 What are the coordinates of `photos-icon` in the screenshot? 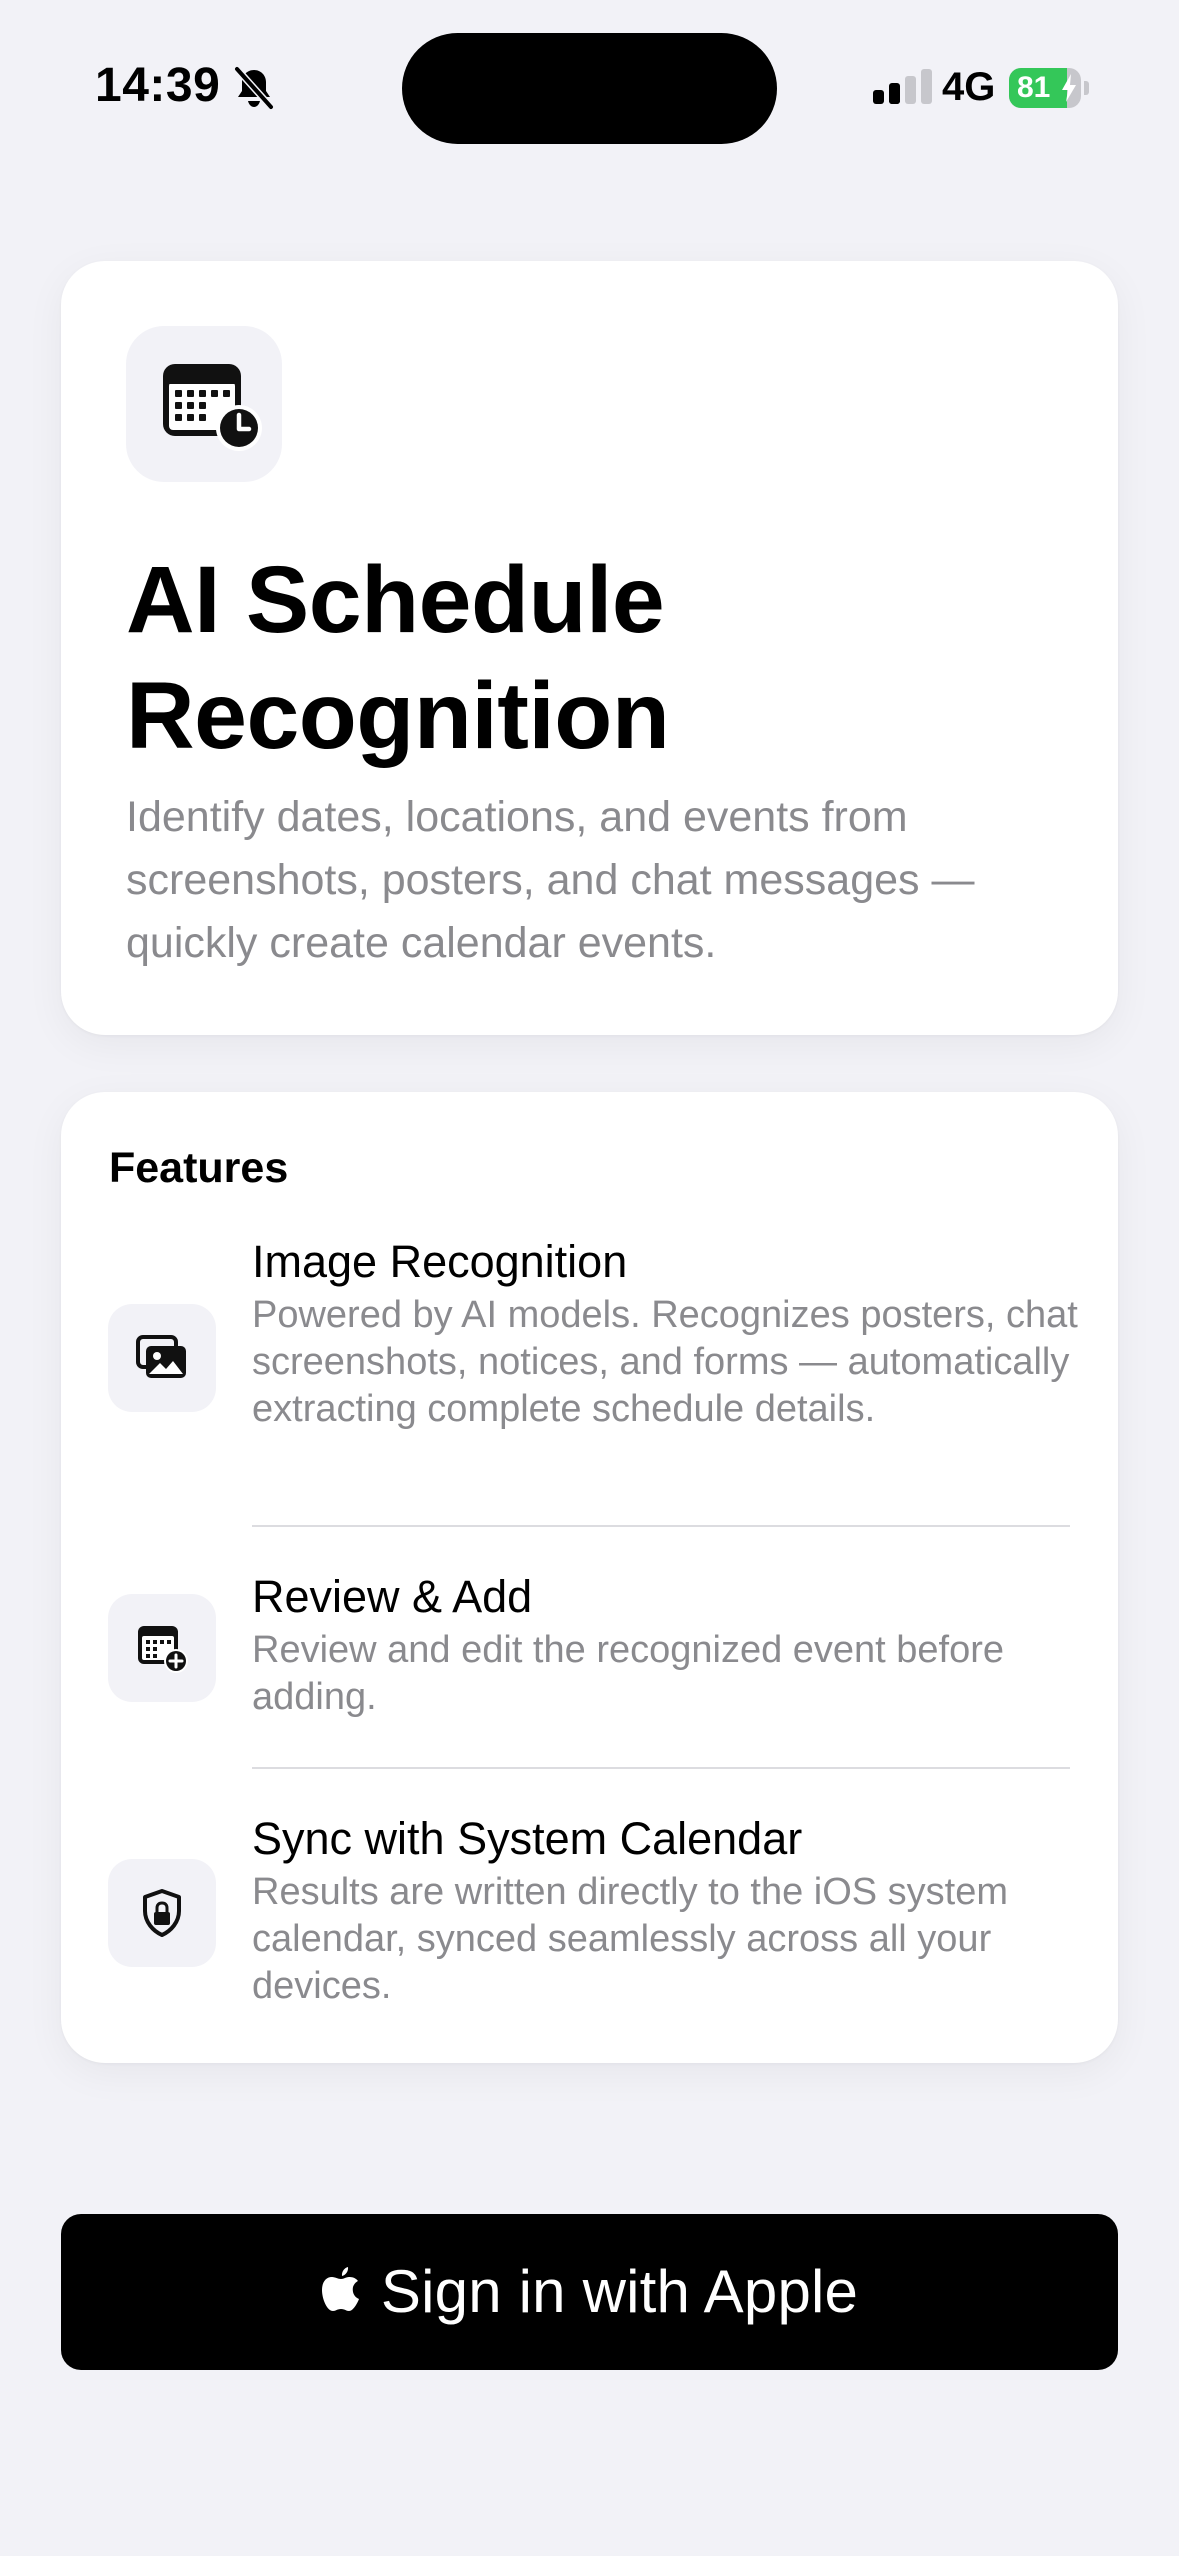 It's located at (161, 1356).